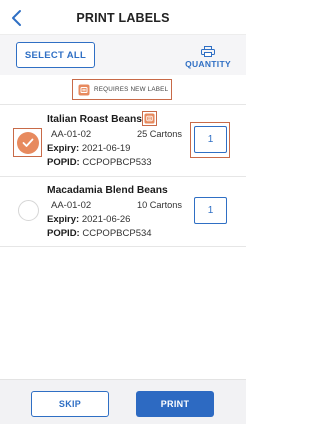 This screenshot has height=424, width=320. I want to click on row-divider, so click(123, 246).